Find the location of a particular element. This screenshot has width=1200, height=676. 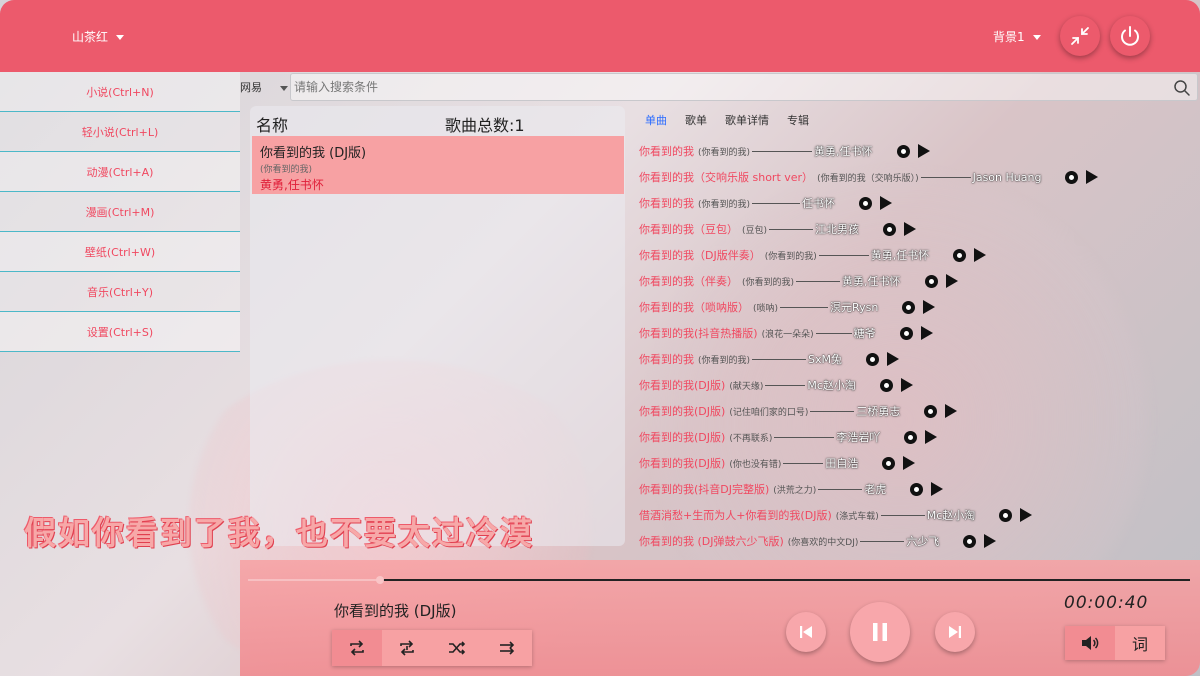

search-source-dropdown: 网易 is located at coordinates (264, 87).